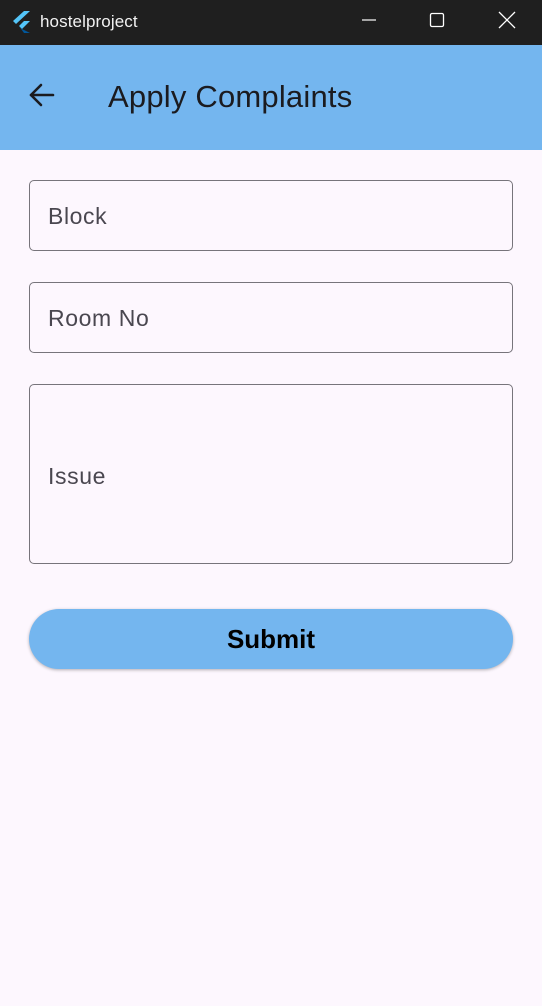 This screenshot has width=542, height=1006. I want to click on page-title: Apply Complaints, so click(230, 96).